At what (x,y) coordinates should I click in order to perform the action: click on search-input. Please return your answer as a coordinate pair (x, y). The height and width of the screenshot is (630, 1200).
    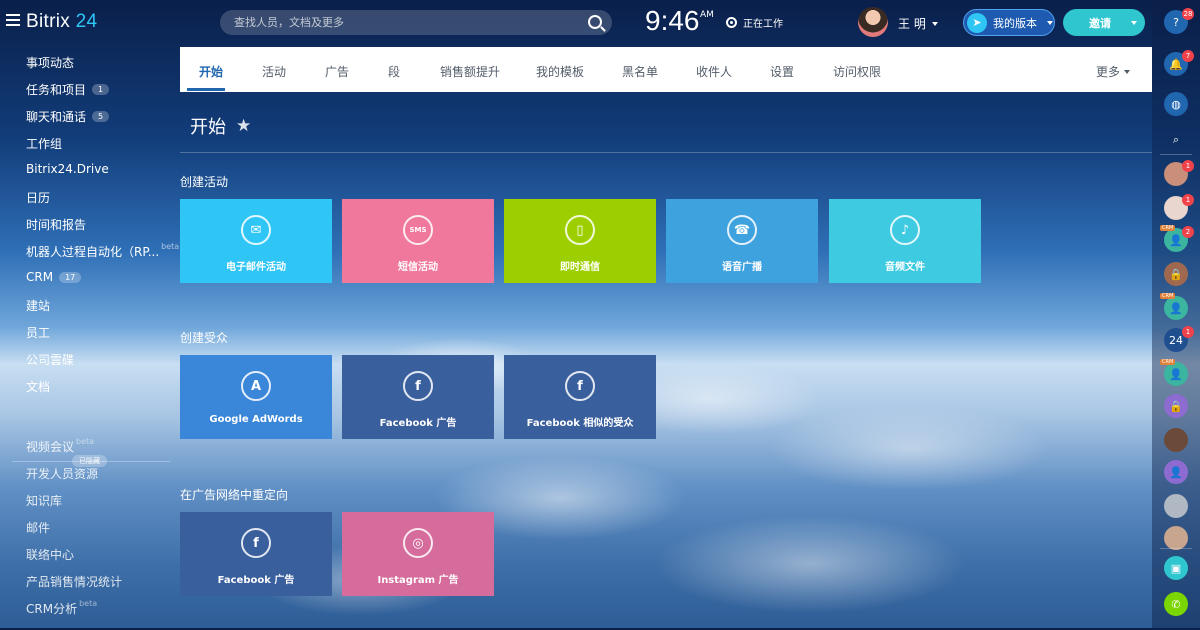
    Looking at the image, I should click on (399, 22).